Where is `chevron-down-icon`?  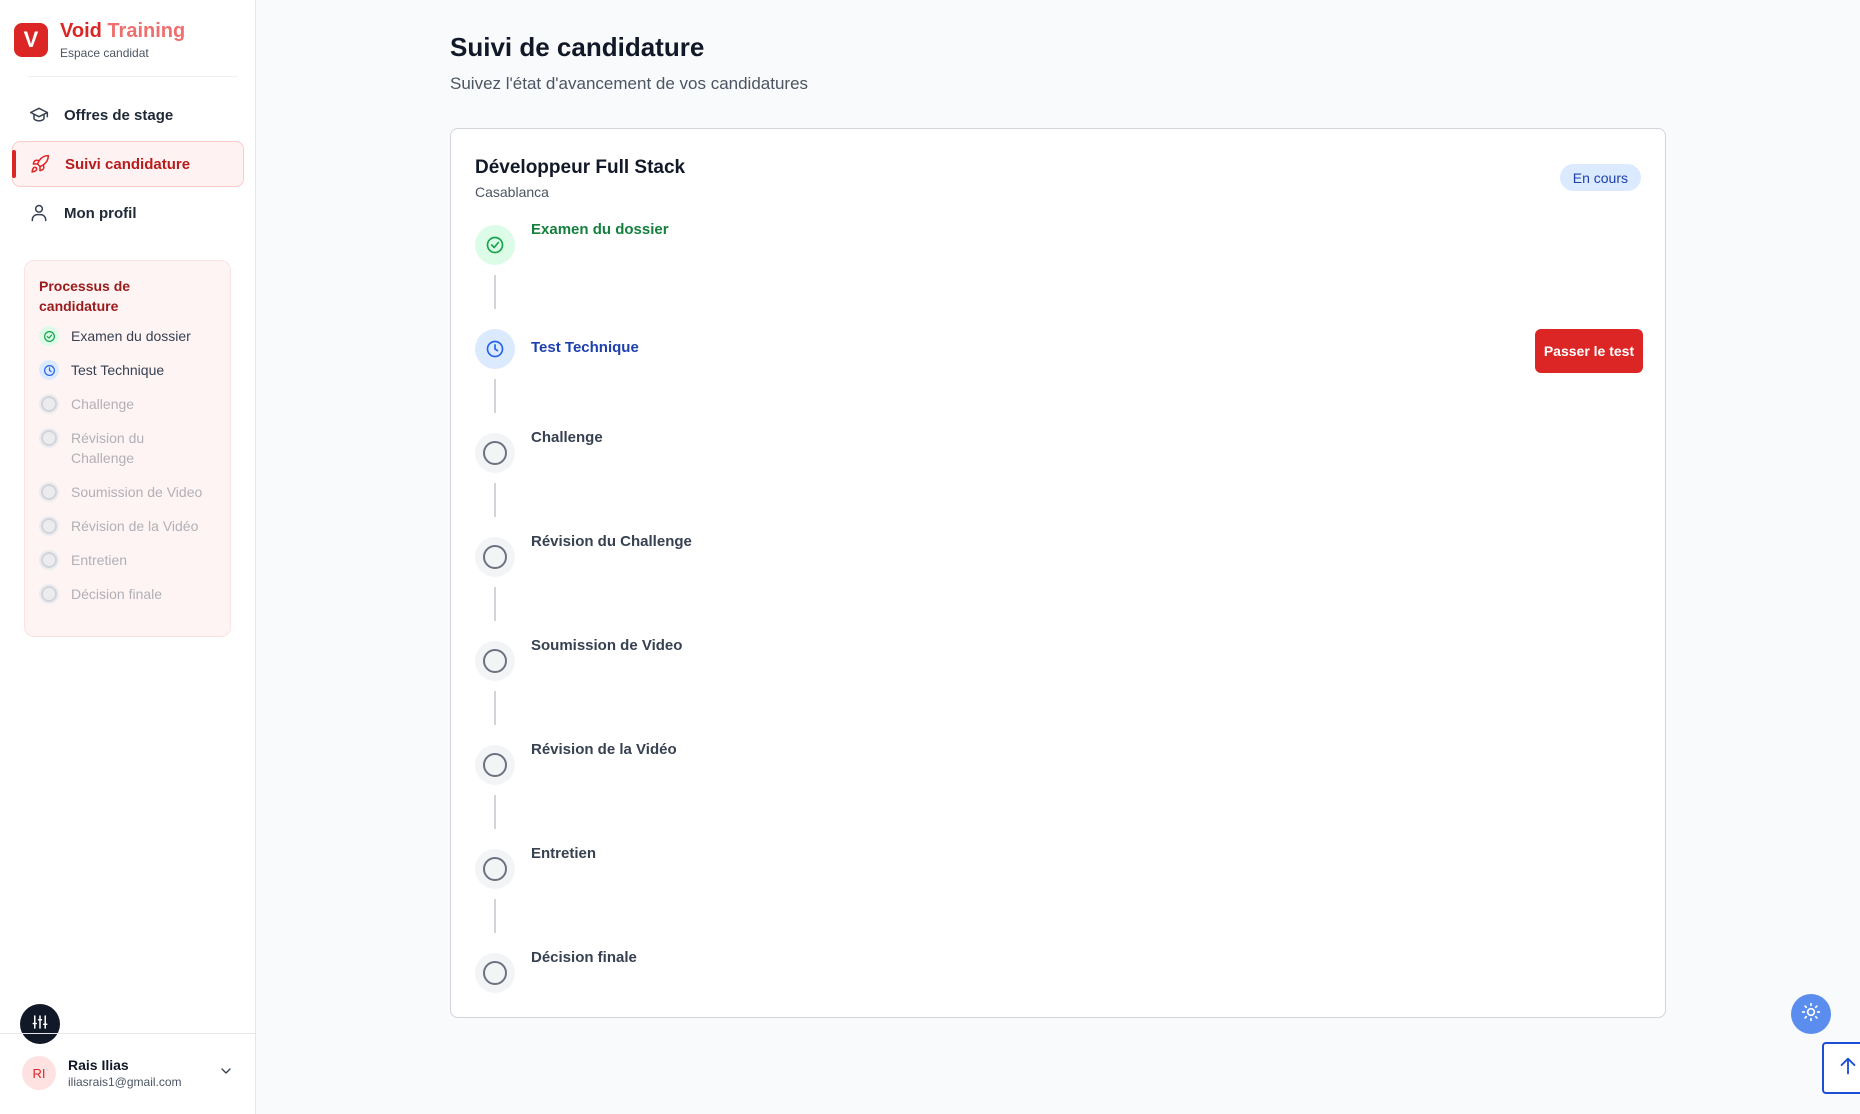
chevron-down-icon is located at coordinates (226, 1073).